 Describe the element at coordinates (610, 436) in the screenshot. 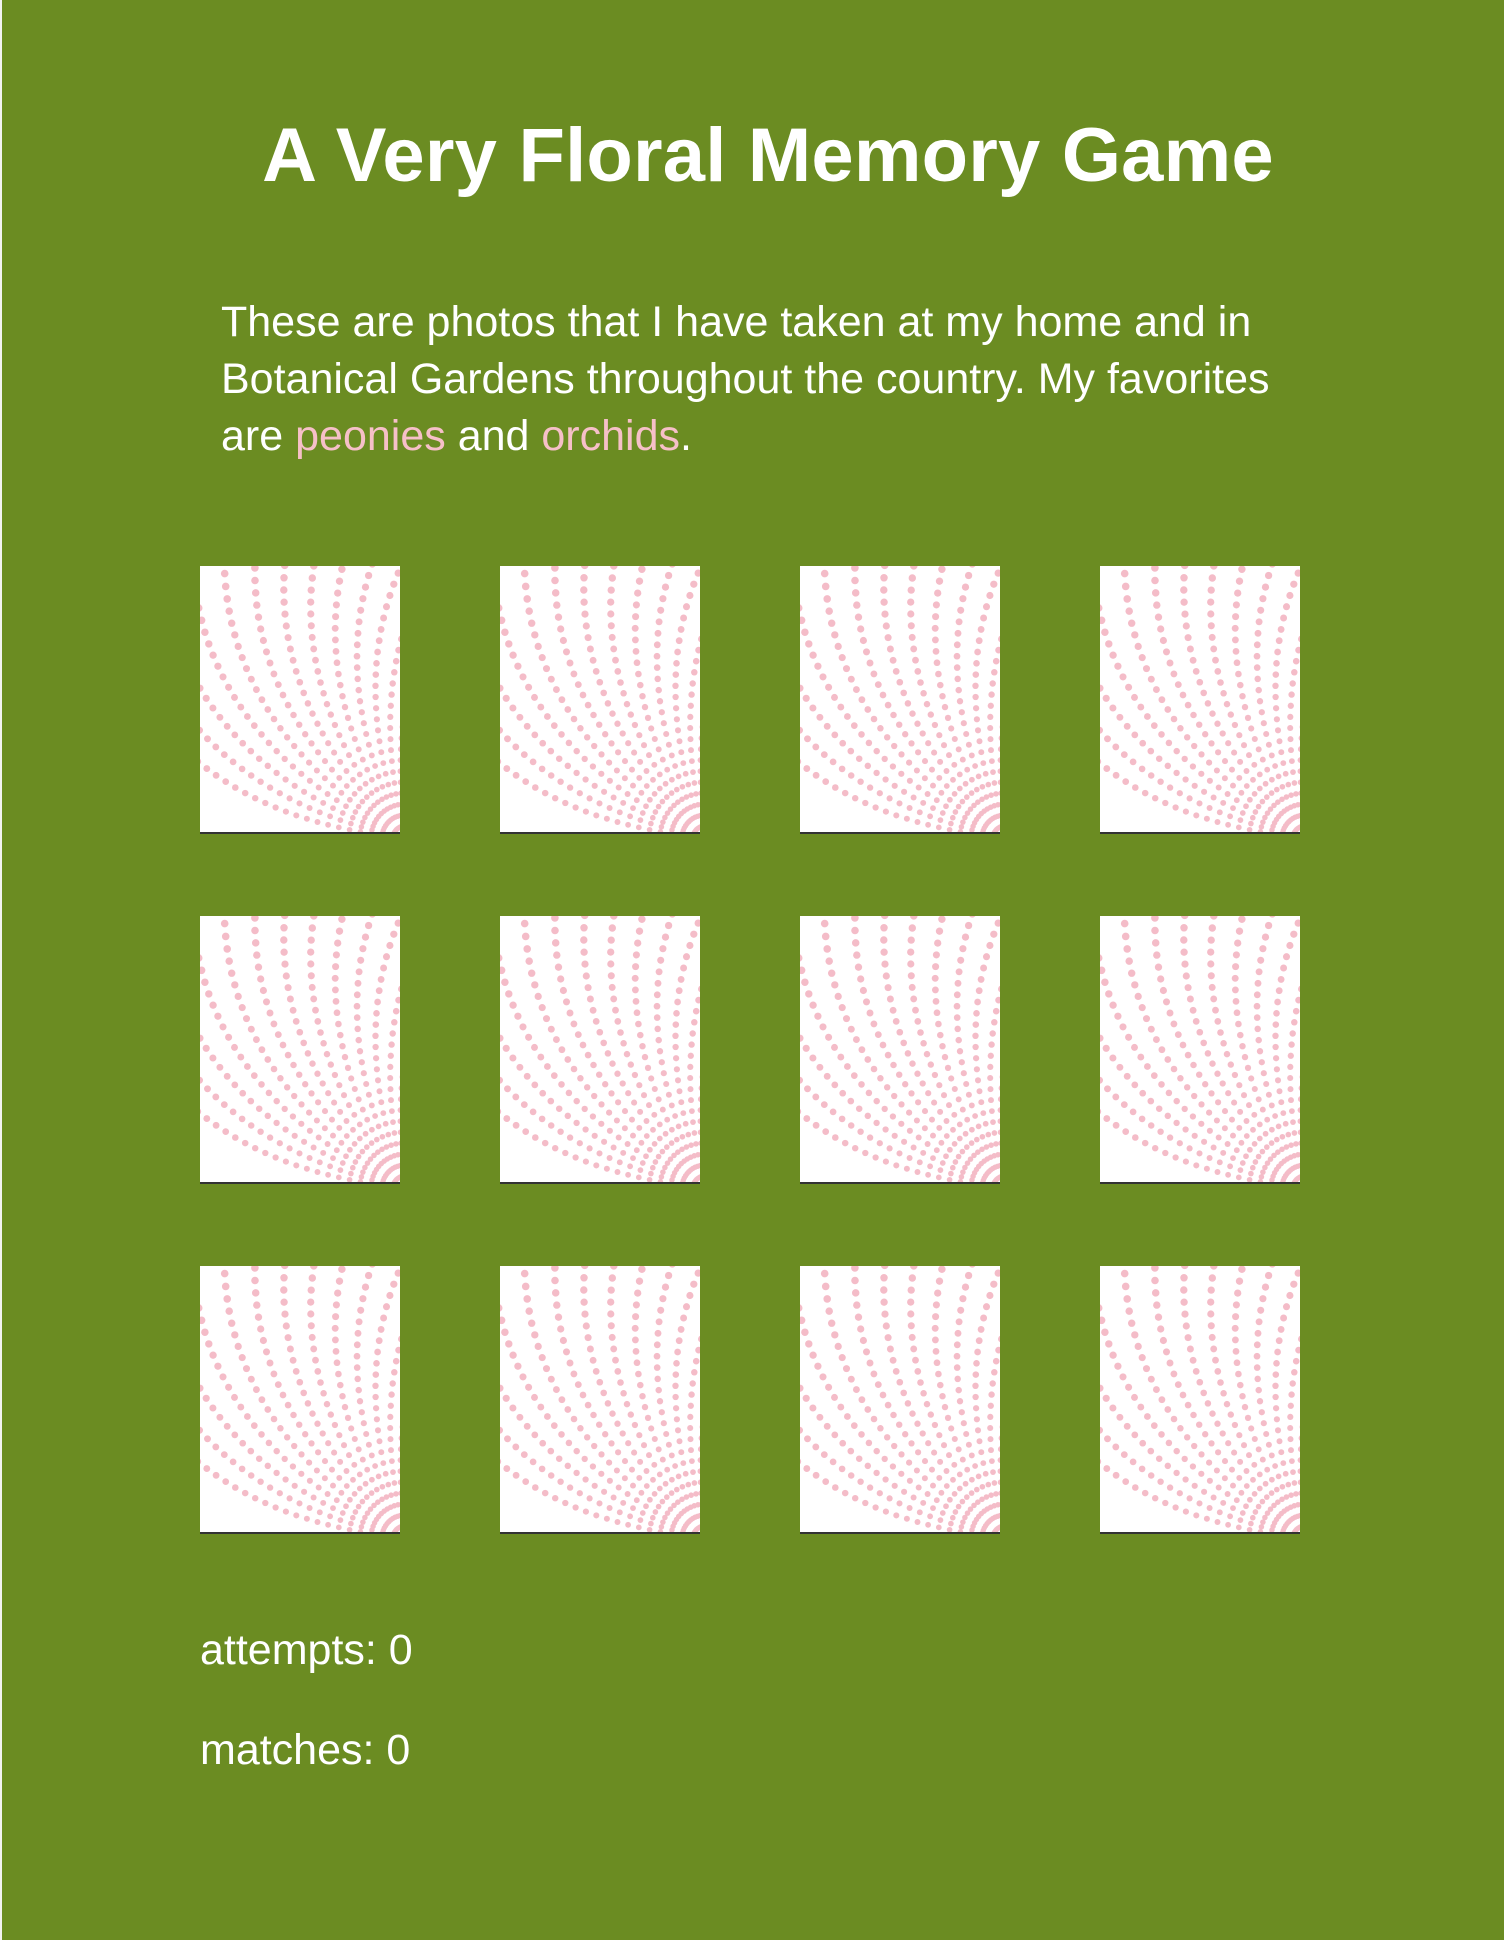

I see `orchids-link: orchids` at that location.